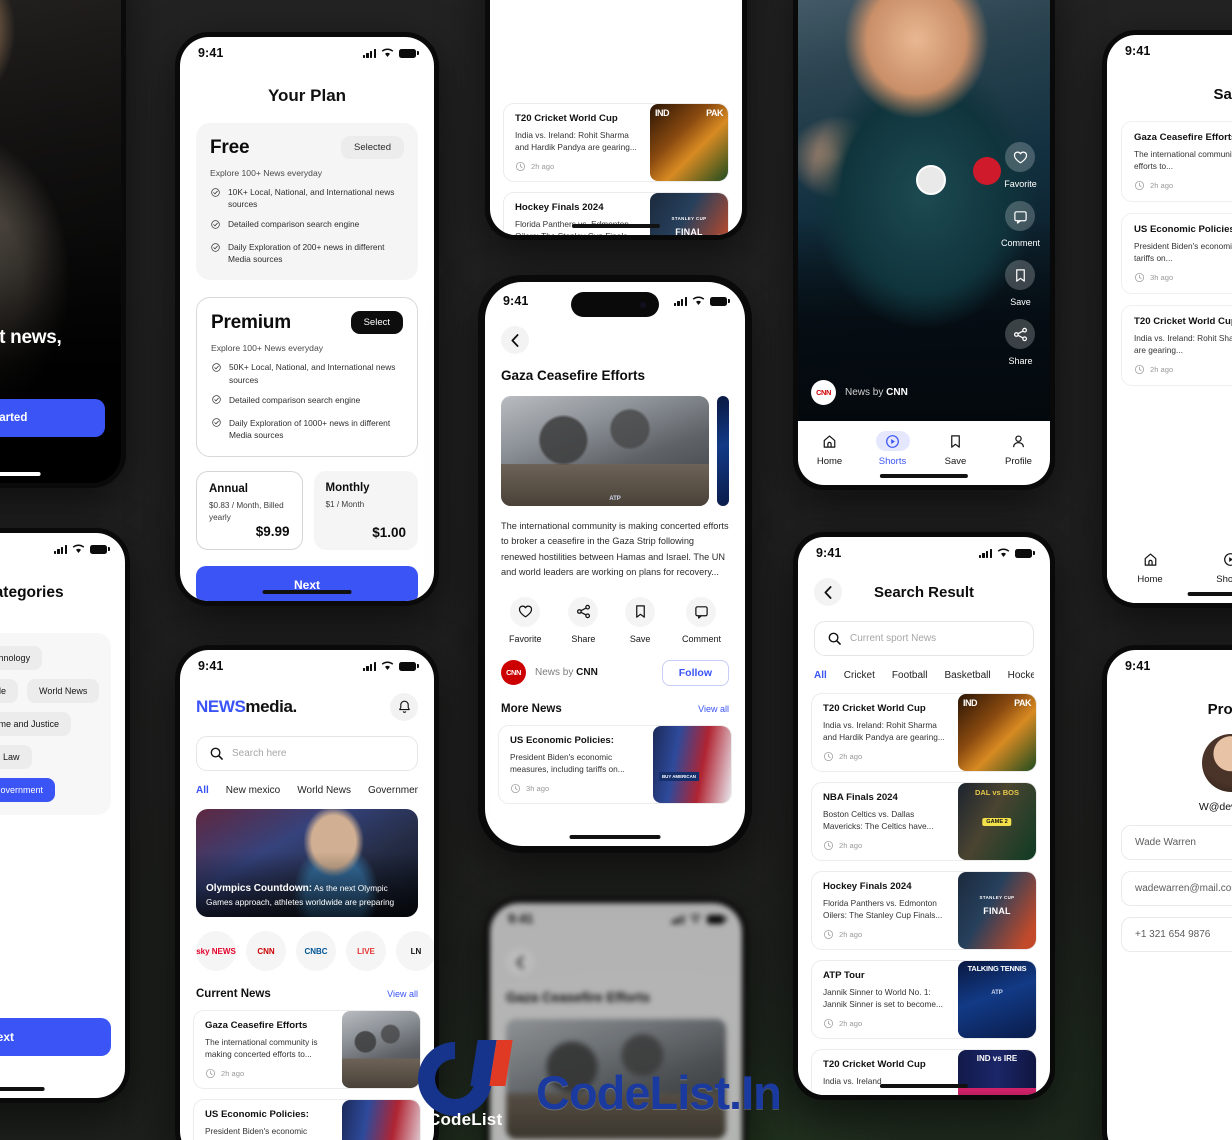 The width and height of the screenshot is (1232, 1140). What do you see at coordinates (578, 997) in the screenshot?
I see `article-title: Gaza Ceasefire Efforts` at bounding box center [578, 997].